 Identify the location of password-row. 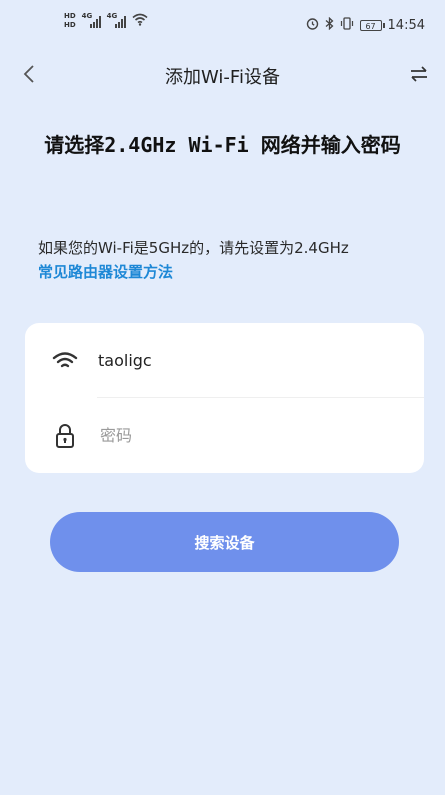
(224, 435).